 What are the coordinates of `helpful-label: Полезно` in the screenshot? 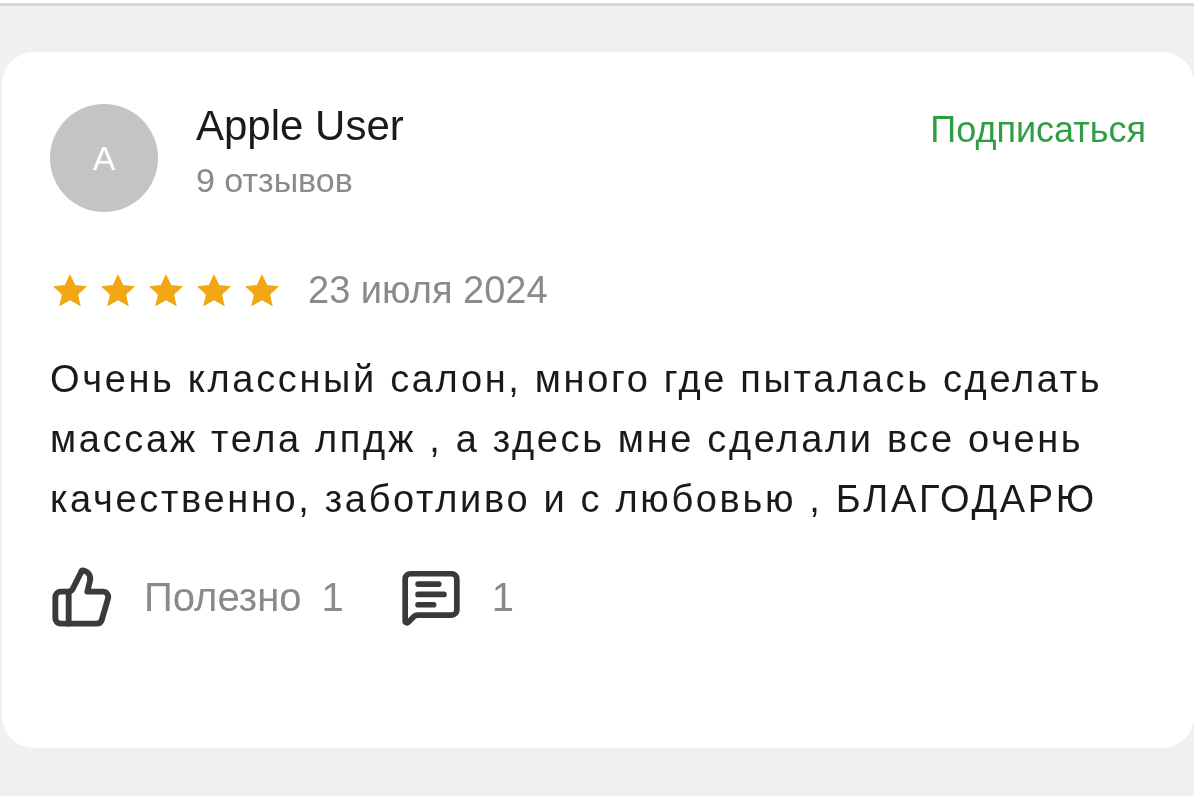 It's located at (223, 597).